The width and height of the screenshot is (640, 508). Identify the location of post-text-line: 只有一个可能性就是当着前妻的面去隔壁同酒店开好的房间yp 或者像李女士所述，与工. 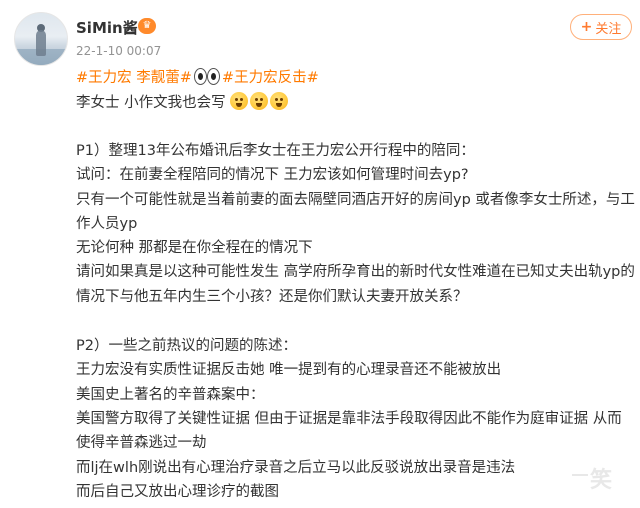
(355, 200).